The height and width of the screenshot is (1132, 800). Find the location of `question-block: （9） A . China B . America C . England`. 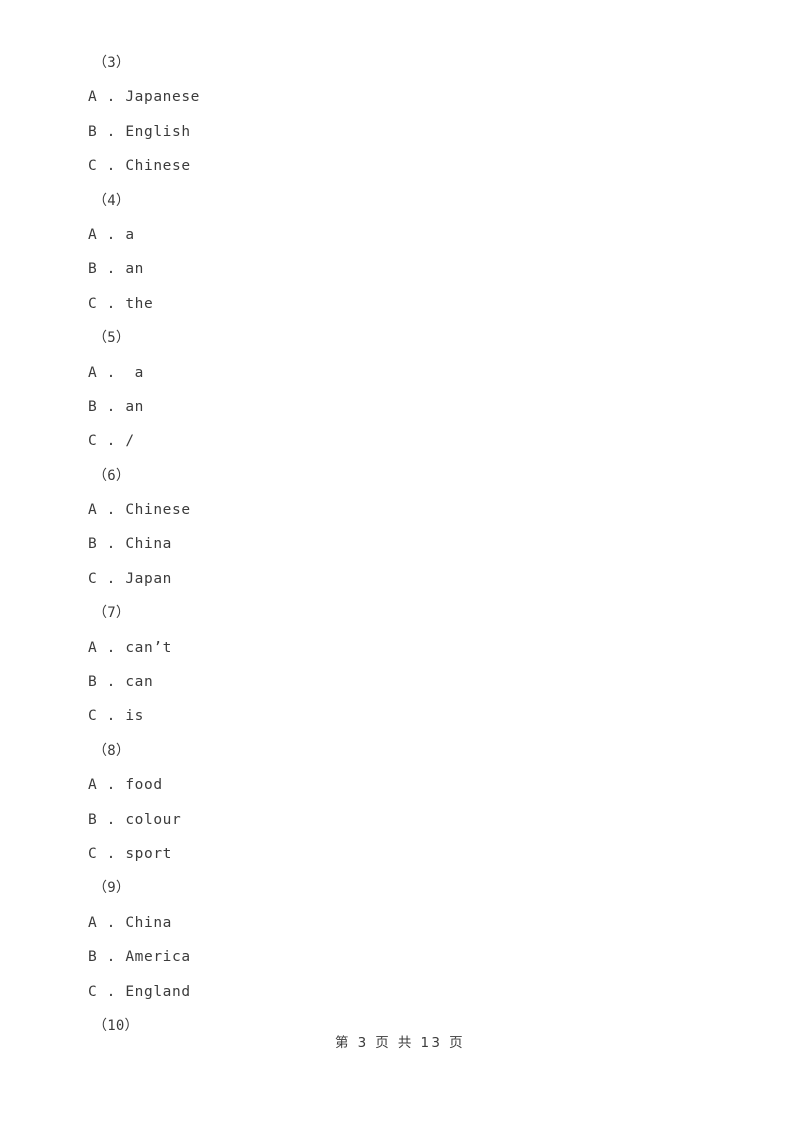

question-block: （9） A . China B . America C . England is located at coordinates (398, 940).